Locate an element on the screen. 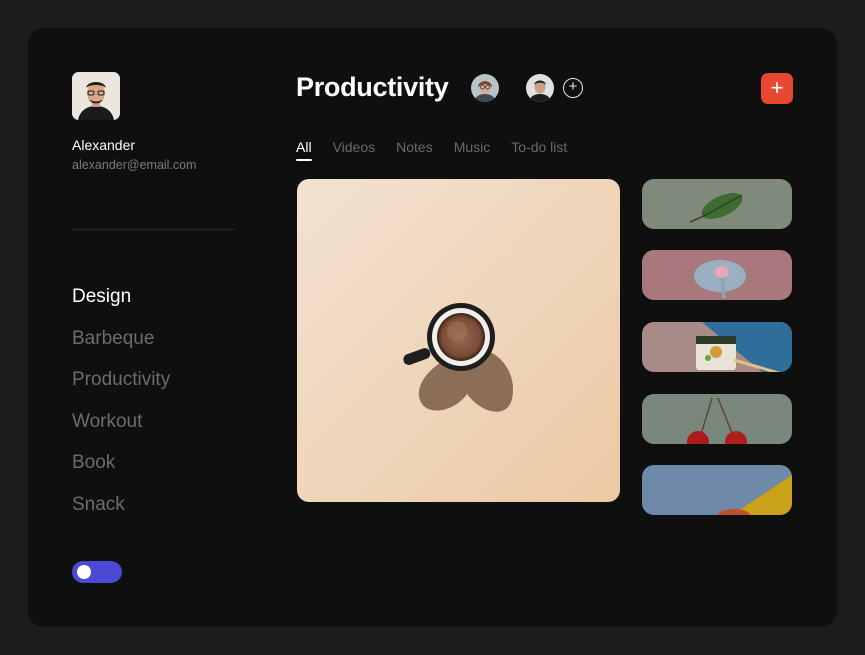 The height and width of the screenshot is (655, 865). user-avatar is located at coordinates (96, 96).